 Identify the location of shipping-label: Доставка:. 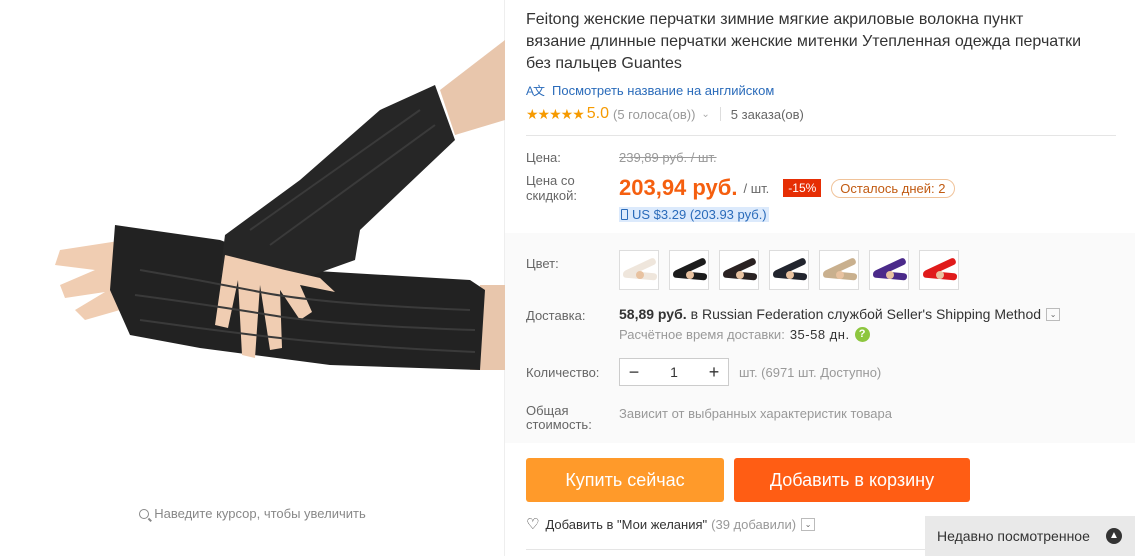
(556, 315).